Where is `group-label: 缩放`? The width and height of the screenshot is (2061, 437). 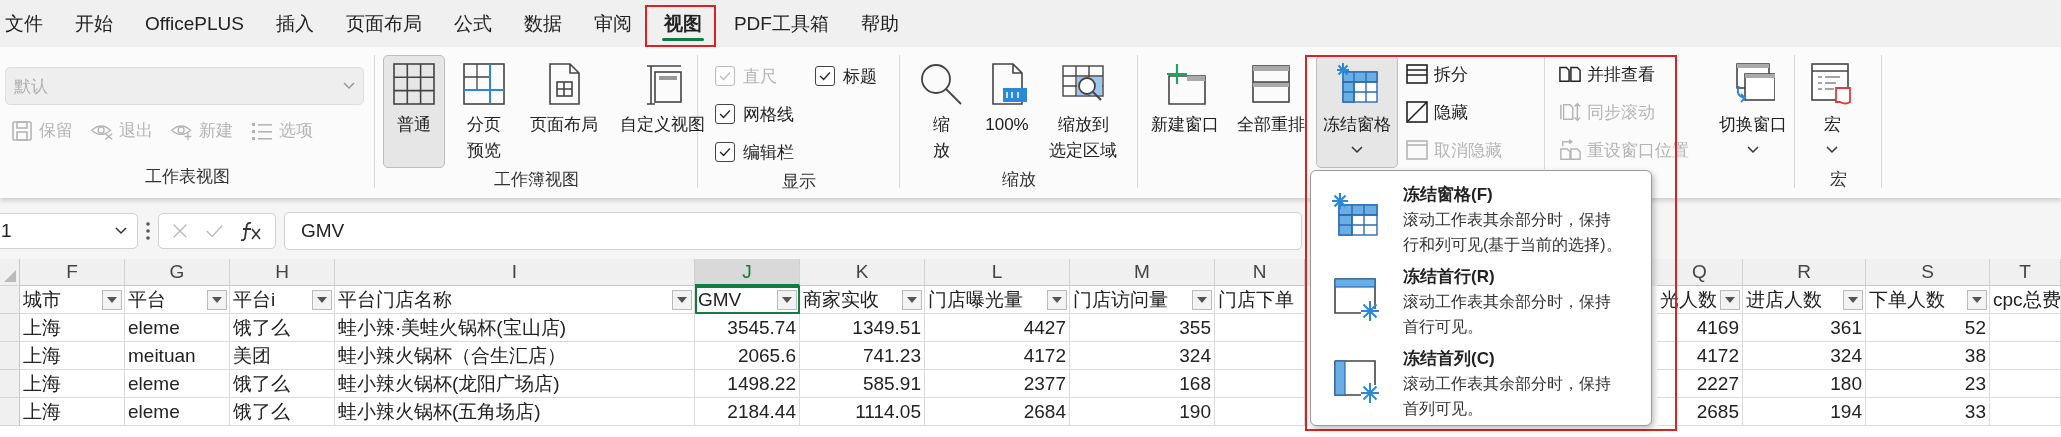 group-label: 缩放 is located at coordinates (1018, 180).